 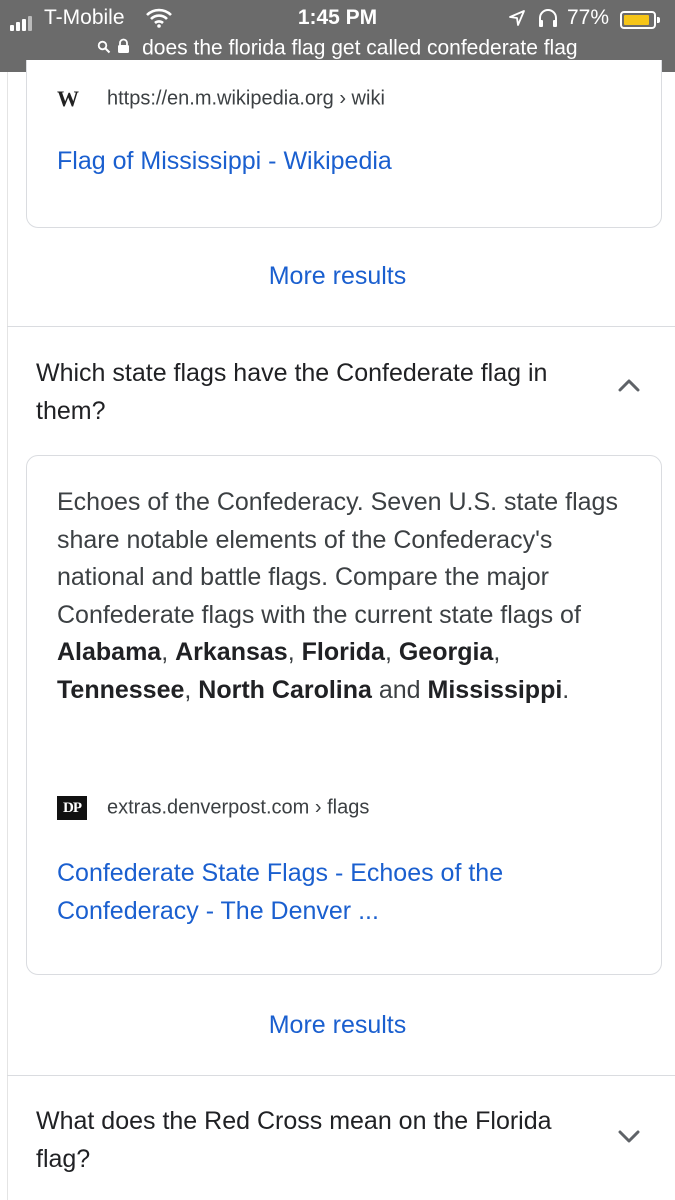 What do you see at coordinates (446, 652) in the screenshot?
I see `state-name: Georgia` at bounding box center [446, 652].